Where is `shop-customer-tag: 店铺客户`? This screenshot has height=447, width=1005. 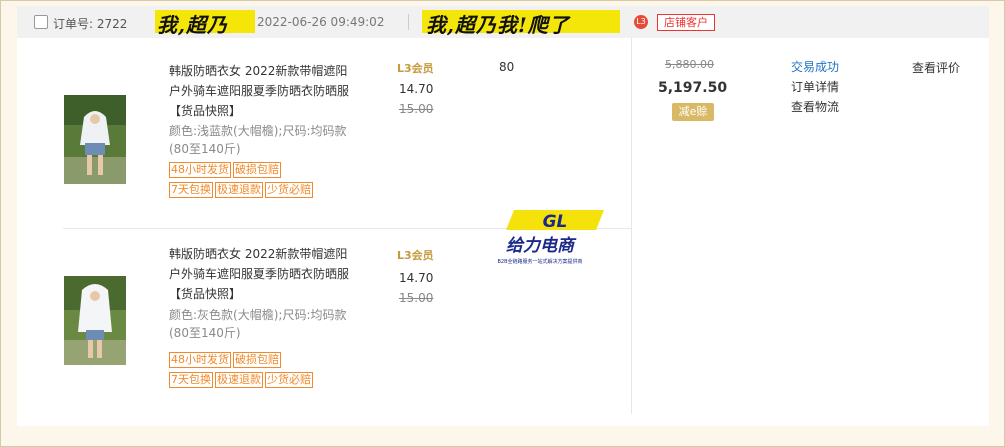
shop-customer-tag: 店铺客户 is located at coordinates (686, 22).